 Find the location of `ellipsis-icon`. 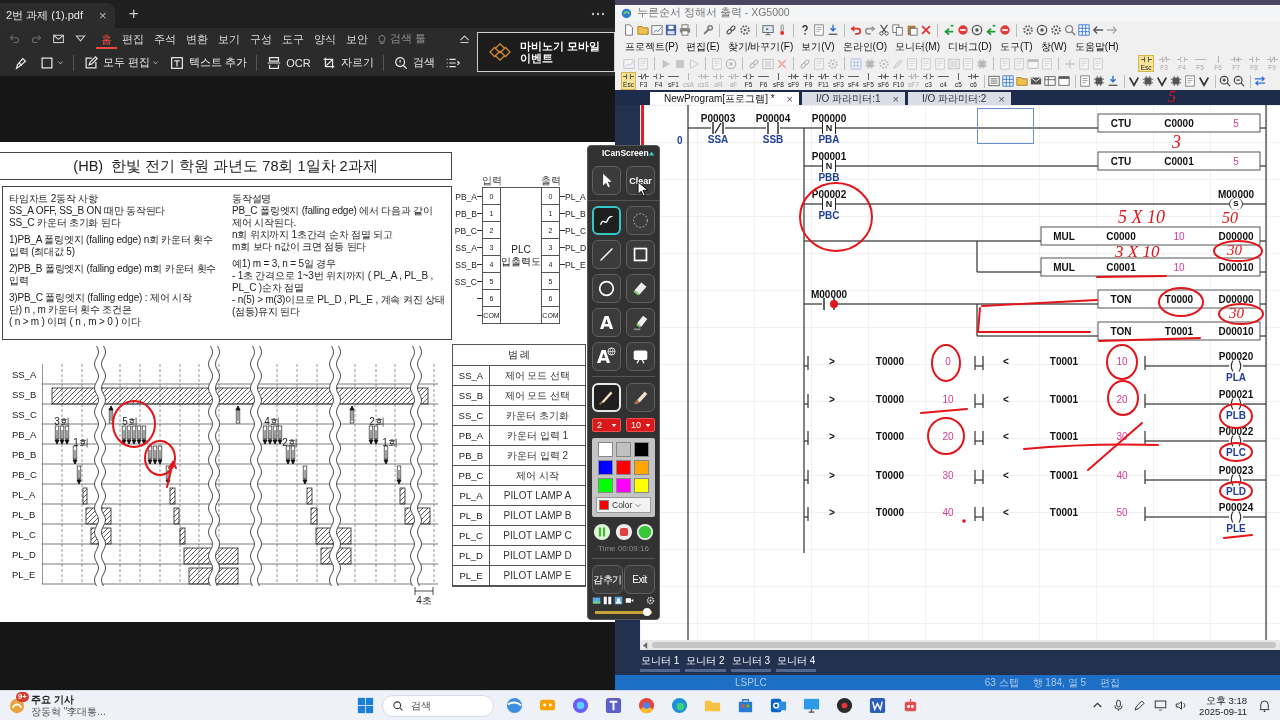

ellipsis-icon is located at coordinates (598, 14).